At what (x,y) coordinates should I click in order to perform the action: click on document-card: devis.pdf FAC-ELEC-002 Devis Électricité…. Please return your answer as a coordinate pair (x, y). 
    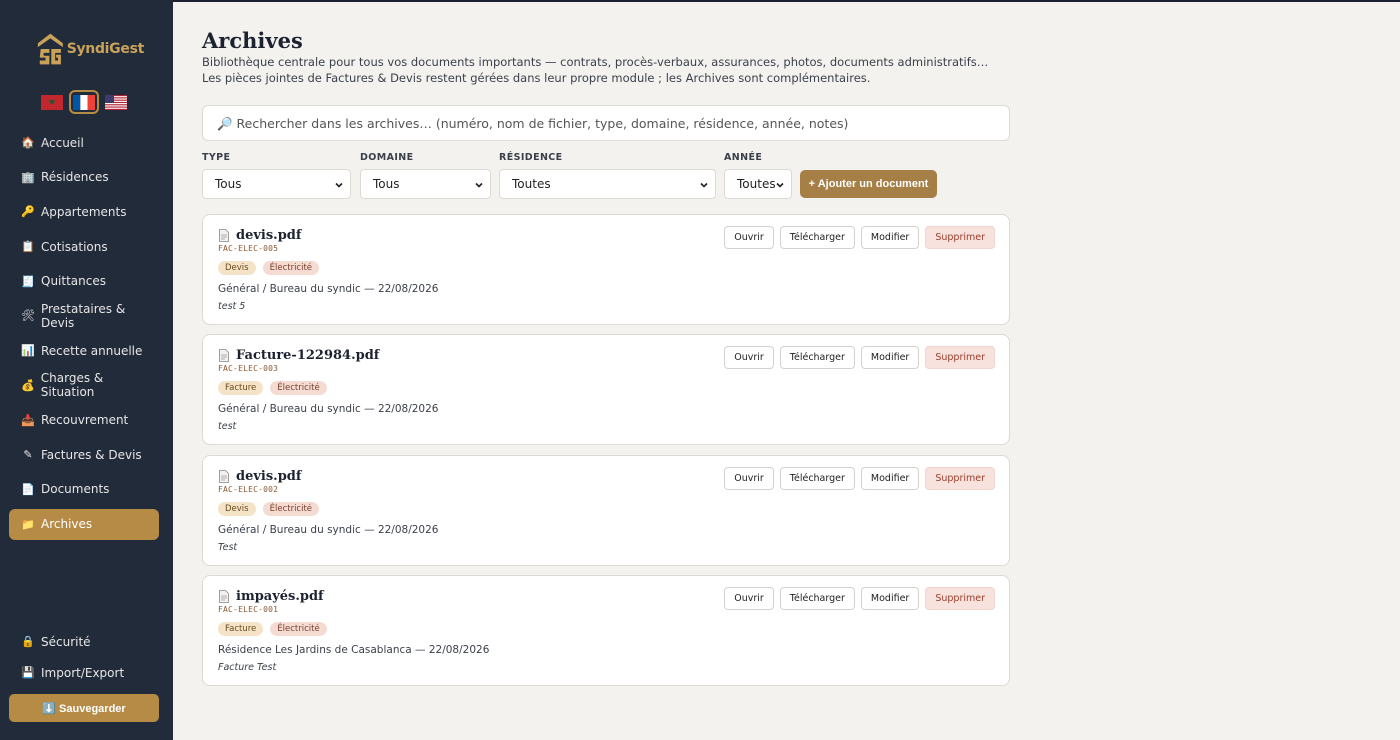
    Looking at the image, I should click on (606, 510).